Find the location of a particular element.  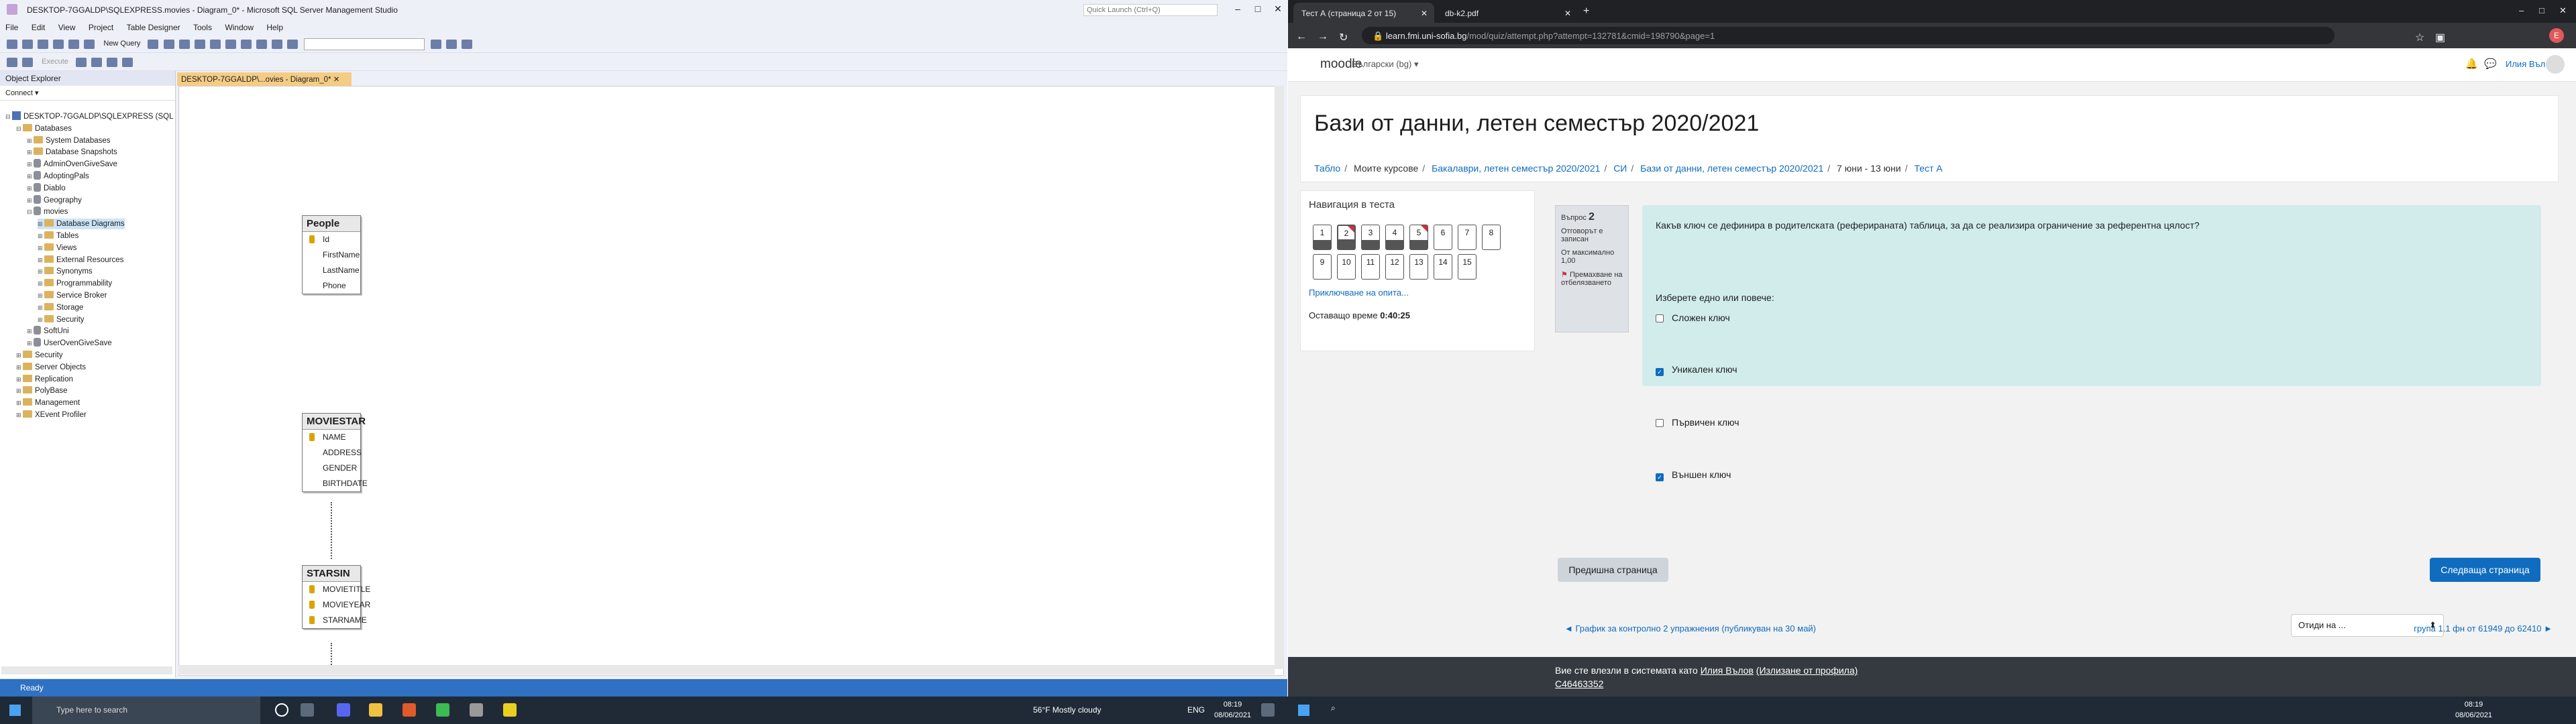

menu-view: View is located at coordinates (67, 27).